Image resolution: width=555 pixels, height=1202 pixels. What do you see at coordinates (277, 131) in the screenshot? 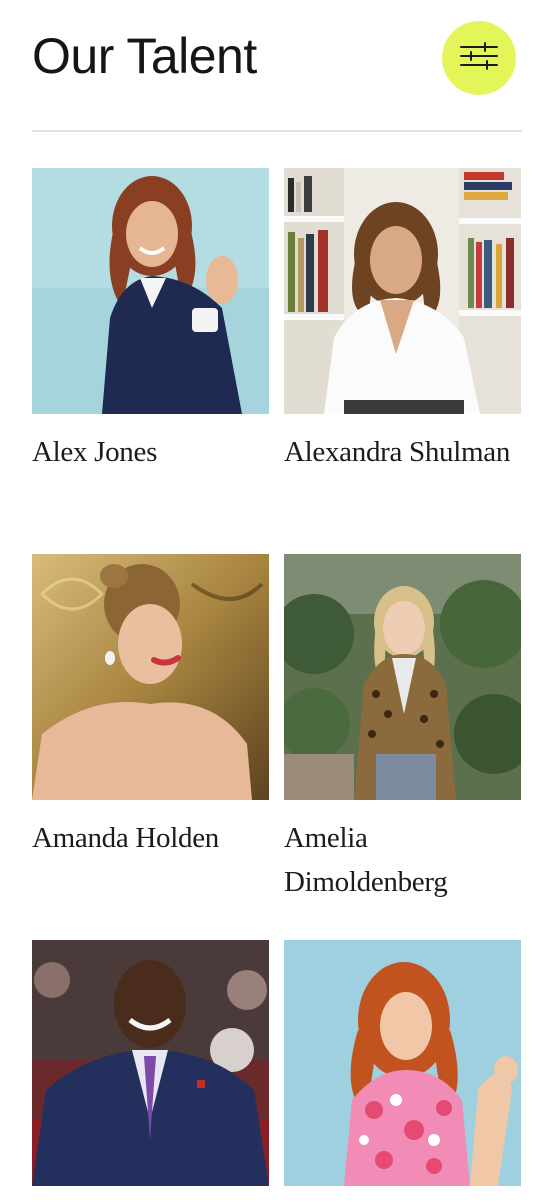
I see `header-divider` at bounding box center [277, 131].